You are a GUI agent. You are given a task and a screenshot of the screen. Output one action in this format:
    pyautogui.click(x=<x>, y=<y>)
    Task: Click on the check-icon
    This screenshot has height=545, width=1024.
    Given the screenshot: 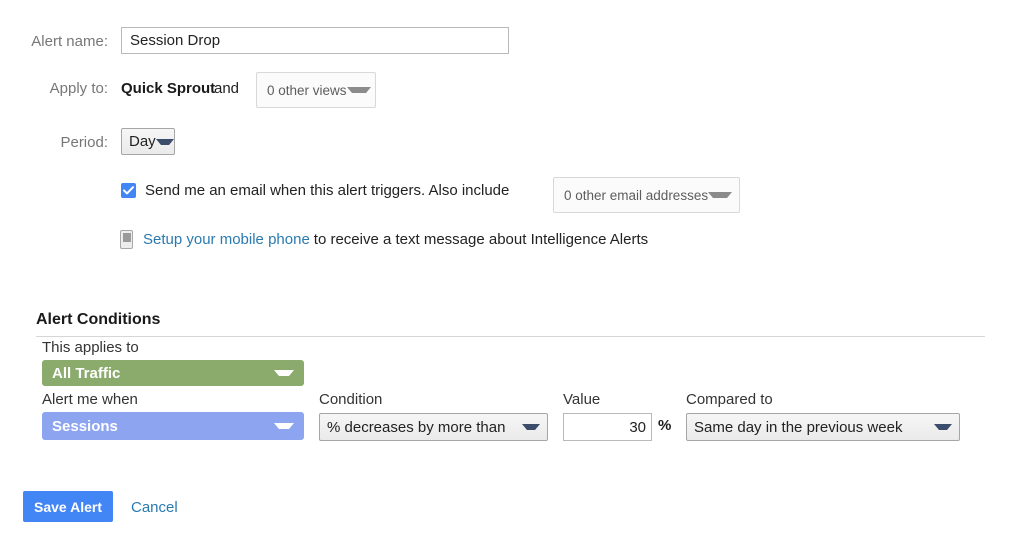 What is the action you would take?
    pyautogui.click(x=128, y=190)
    